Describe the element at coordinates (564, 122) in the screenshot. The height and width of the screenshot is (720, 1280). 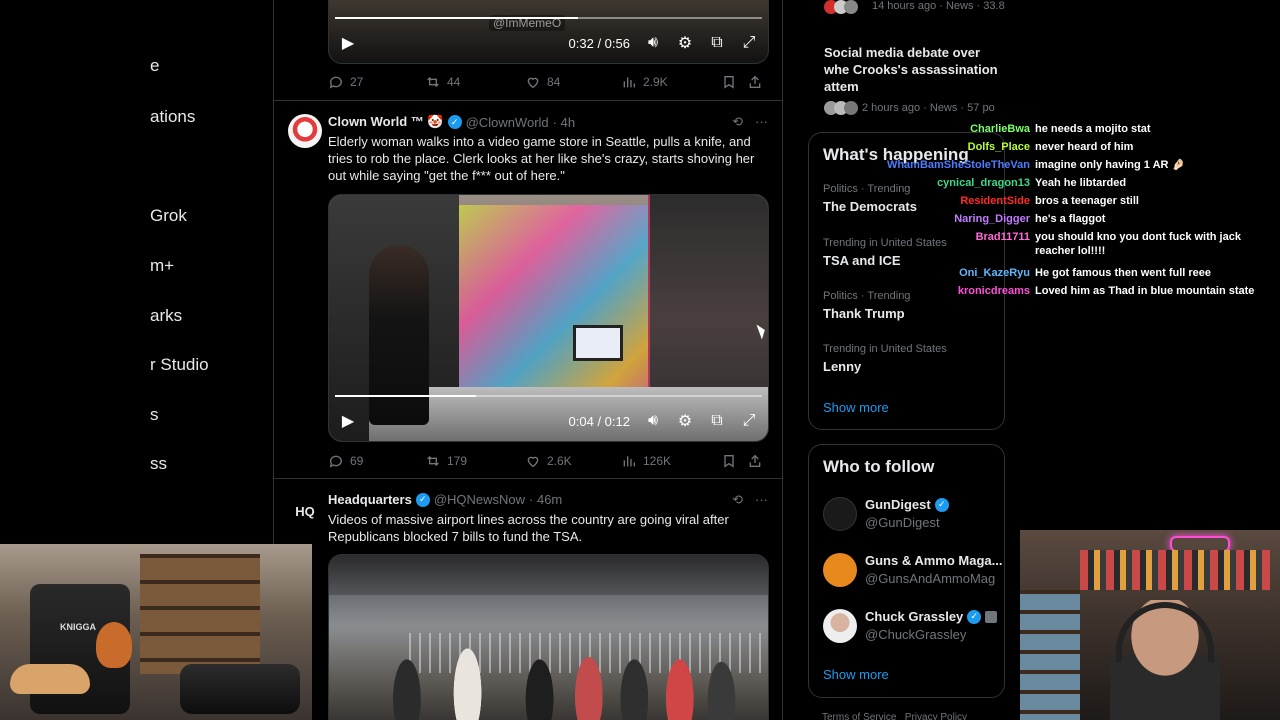
I see `tweet-time: · 4h` at that location.